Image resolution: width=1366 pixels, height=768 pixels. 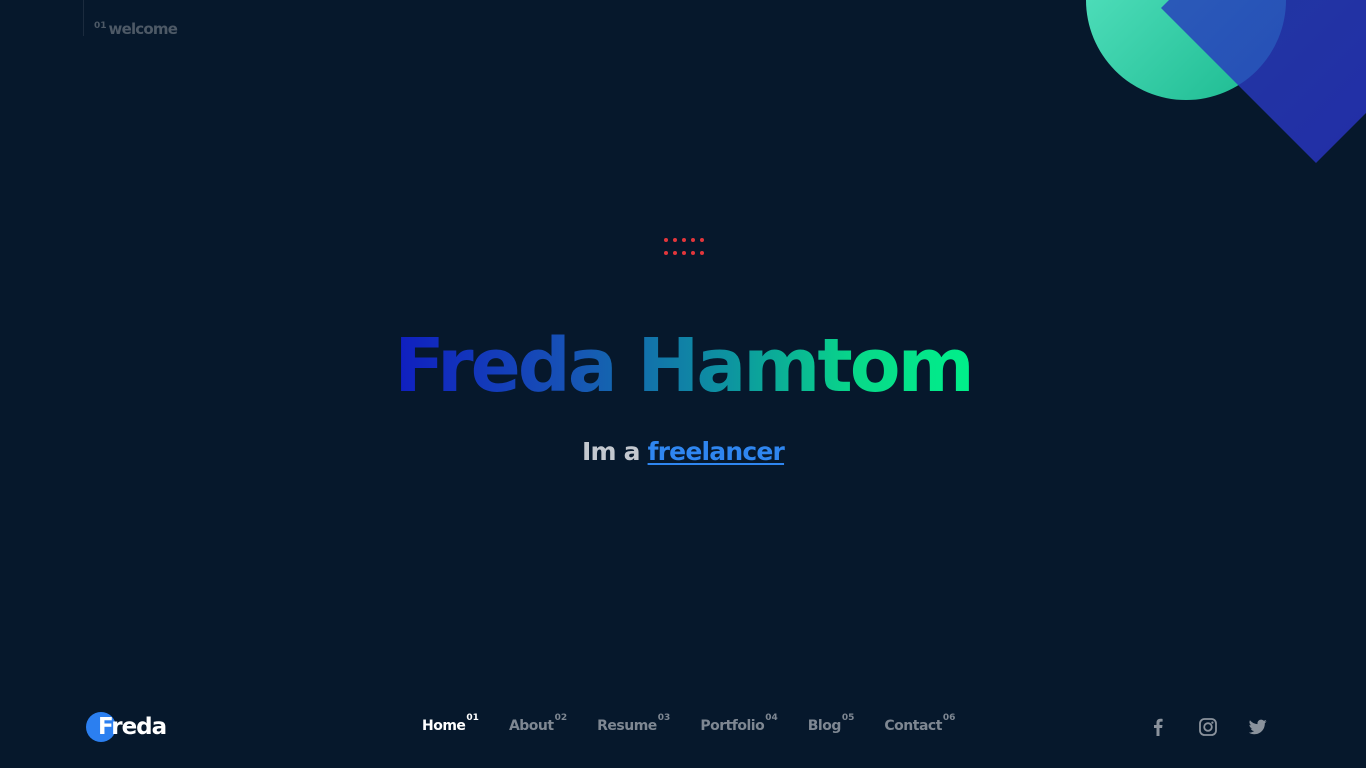 What do you see at coordinates (100, 26) in the screenshot?
I see `section-number: 01` at bounding box center [100, 26].